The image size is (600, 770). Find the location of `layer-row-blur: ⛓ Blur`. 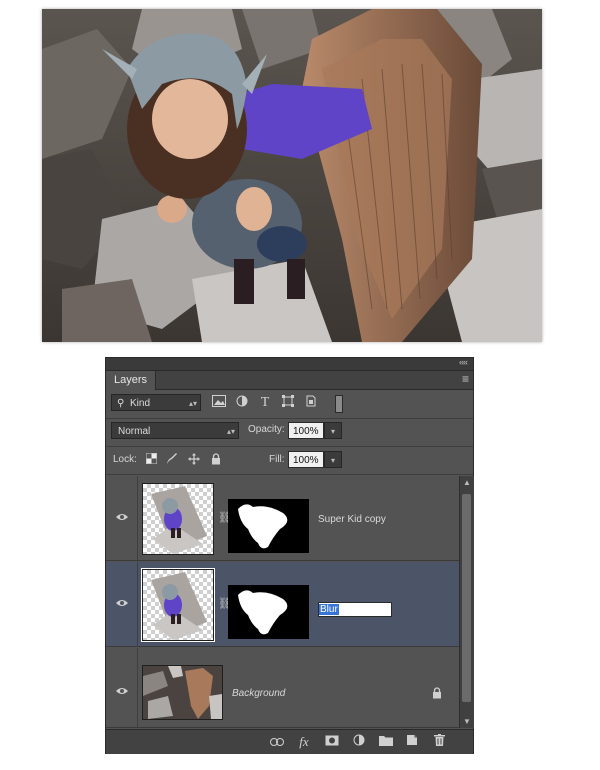

layer-row-blur: ⛓ Blur is located at coordinates (282, 604).